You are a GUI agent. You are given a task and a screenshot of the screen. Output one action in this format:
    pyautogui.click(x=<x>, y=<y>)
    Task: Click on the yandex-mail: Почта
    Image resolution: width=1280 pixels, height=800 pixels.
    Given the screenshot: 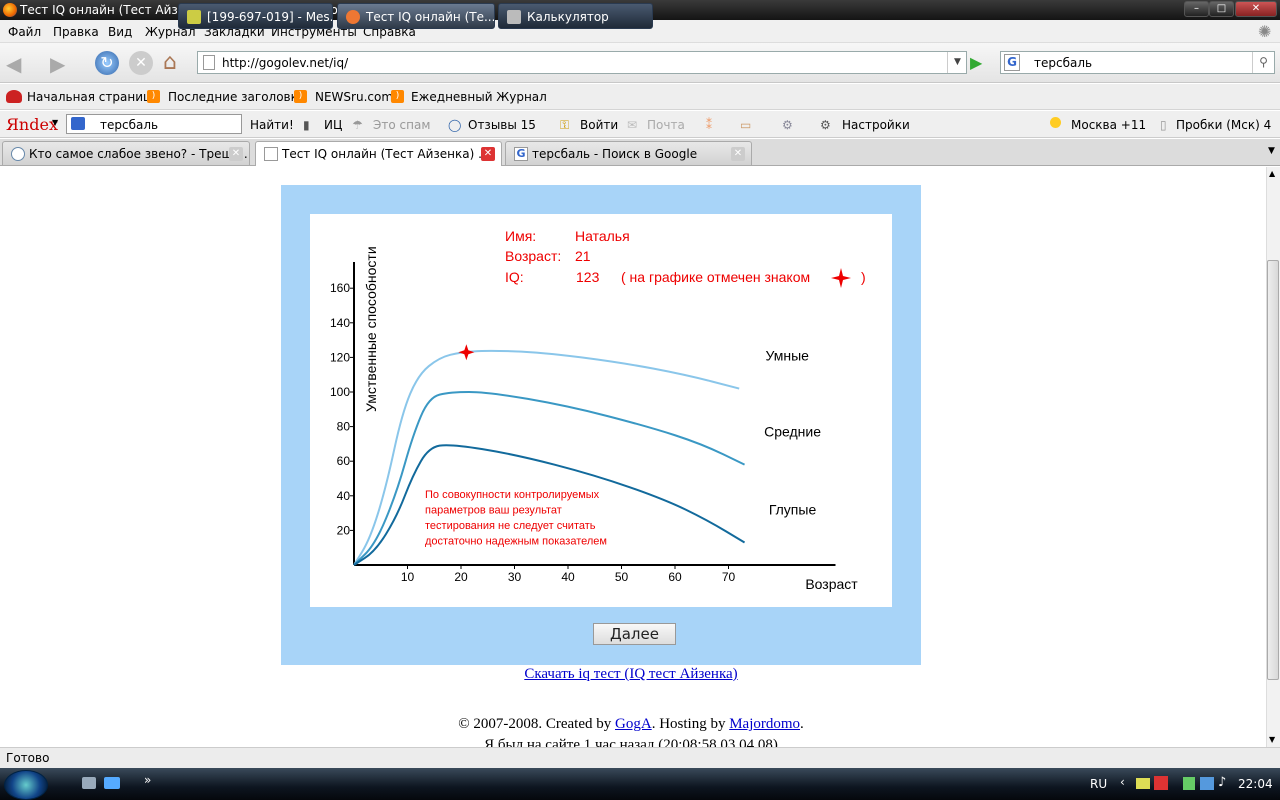 What is the action you would take?
    pyautogui.click(x=666, y=125)
    